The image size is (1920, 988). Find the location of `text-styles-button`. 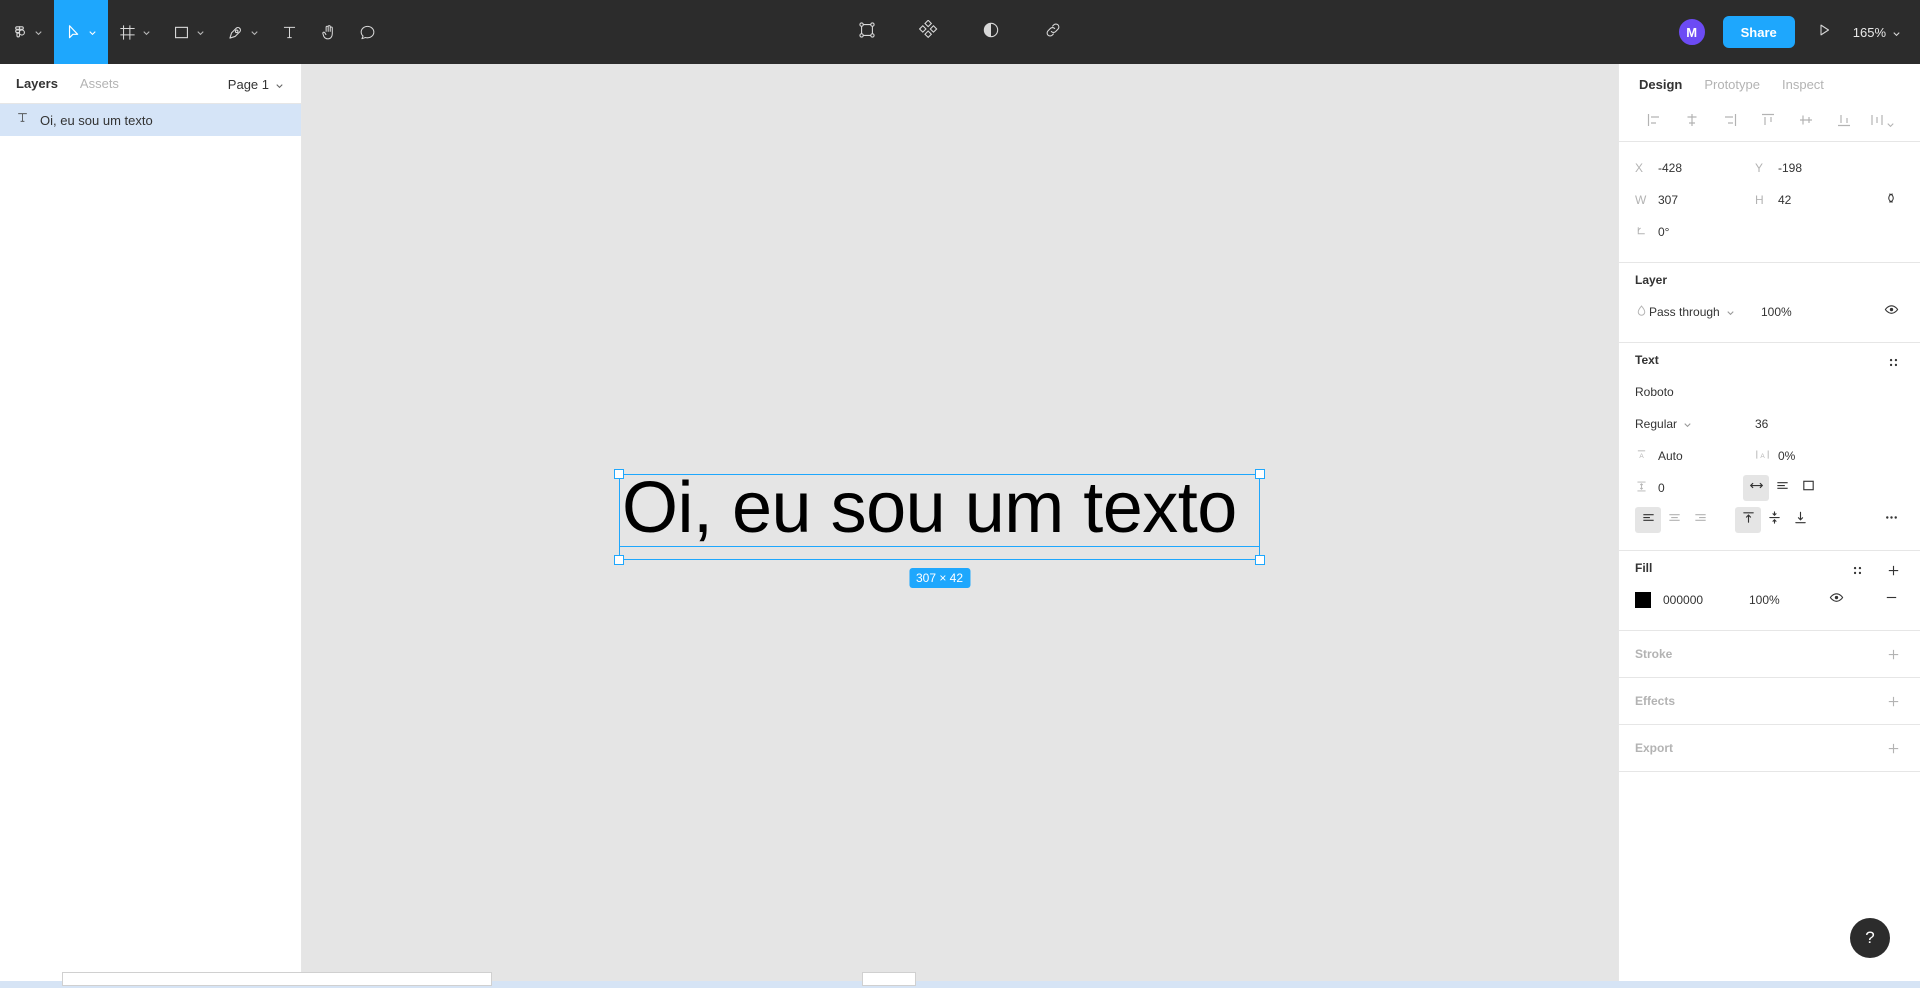

text-styles-button is located at coordinates (1893, 365).